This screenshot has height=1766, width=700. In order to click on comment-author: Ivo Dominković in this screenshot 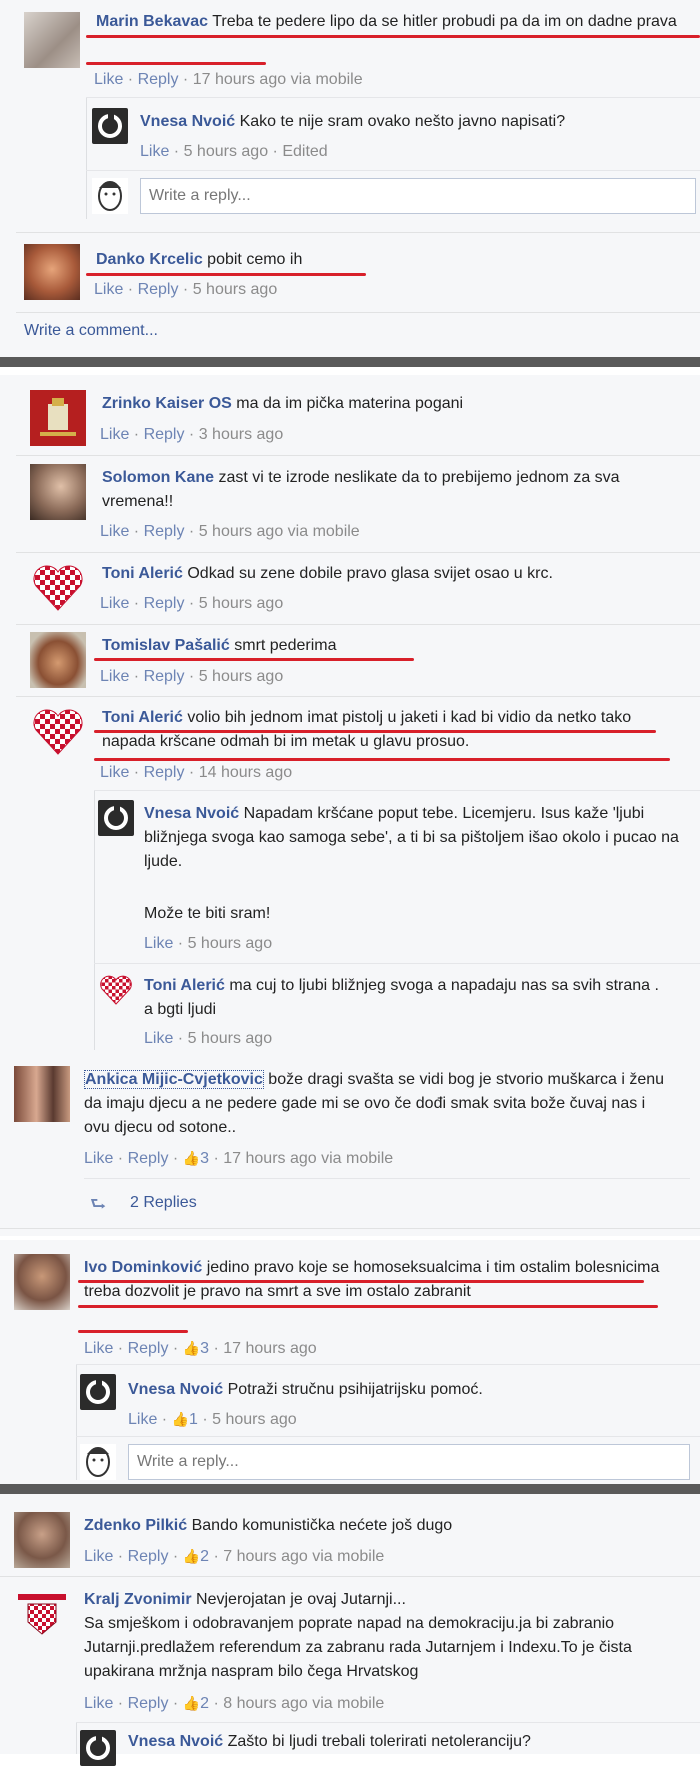, I will do `click(143, 1267)`.